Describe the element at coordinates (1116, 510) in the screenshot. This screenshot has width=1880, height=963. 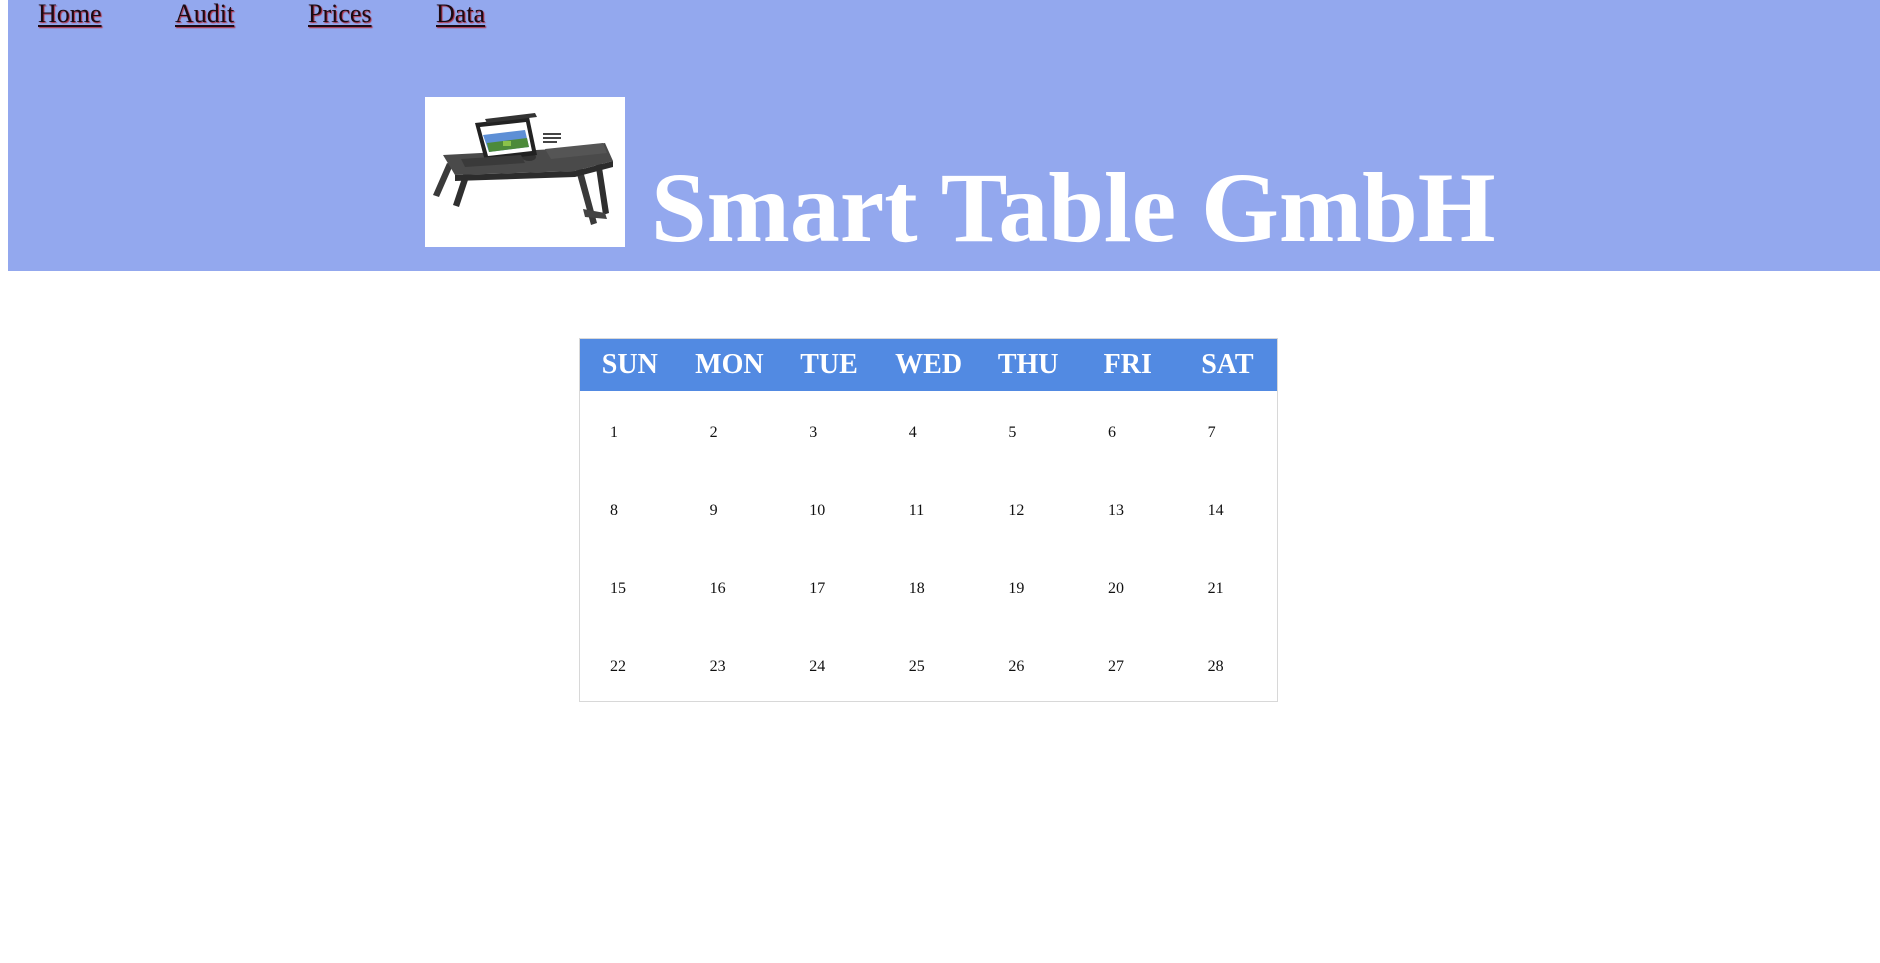
I see `calendar-day-number: 13` at that location.